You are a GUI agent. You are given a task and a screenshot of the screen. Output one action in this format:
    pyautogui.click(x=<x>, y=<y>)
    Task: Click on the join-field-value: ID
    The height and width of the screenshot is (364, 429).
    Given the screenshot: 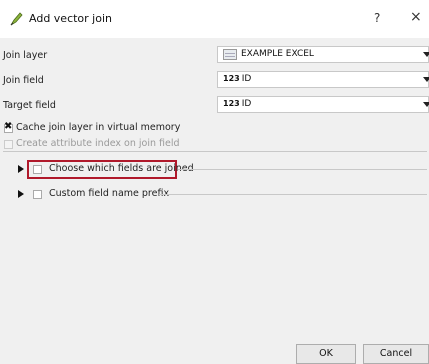 What is the action you would take?
    pyautogui.click(x=246, y=79)
    